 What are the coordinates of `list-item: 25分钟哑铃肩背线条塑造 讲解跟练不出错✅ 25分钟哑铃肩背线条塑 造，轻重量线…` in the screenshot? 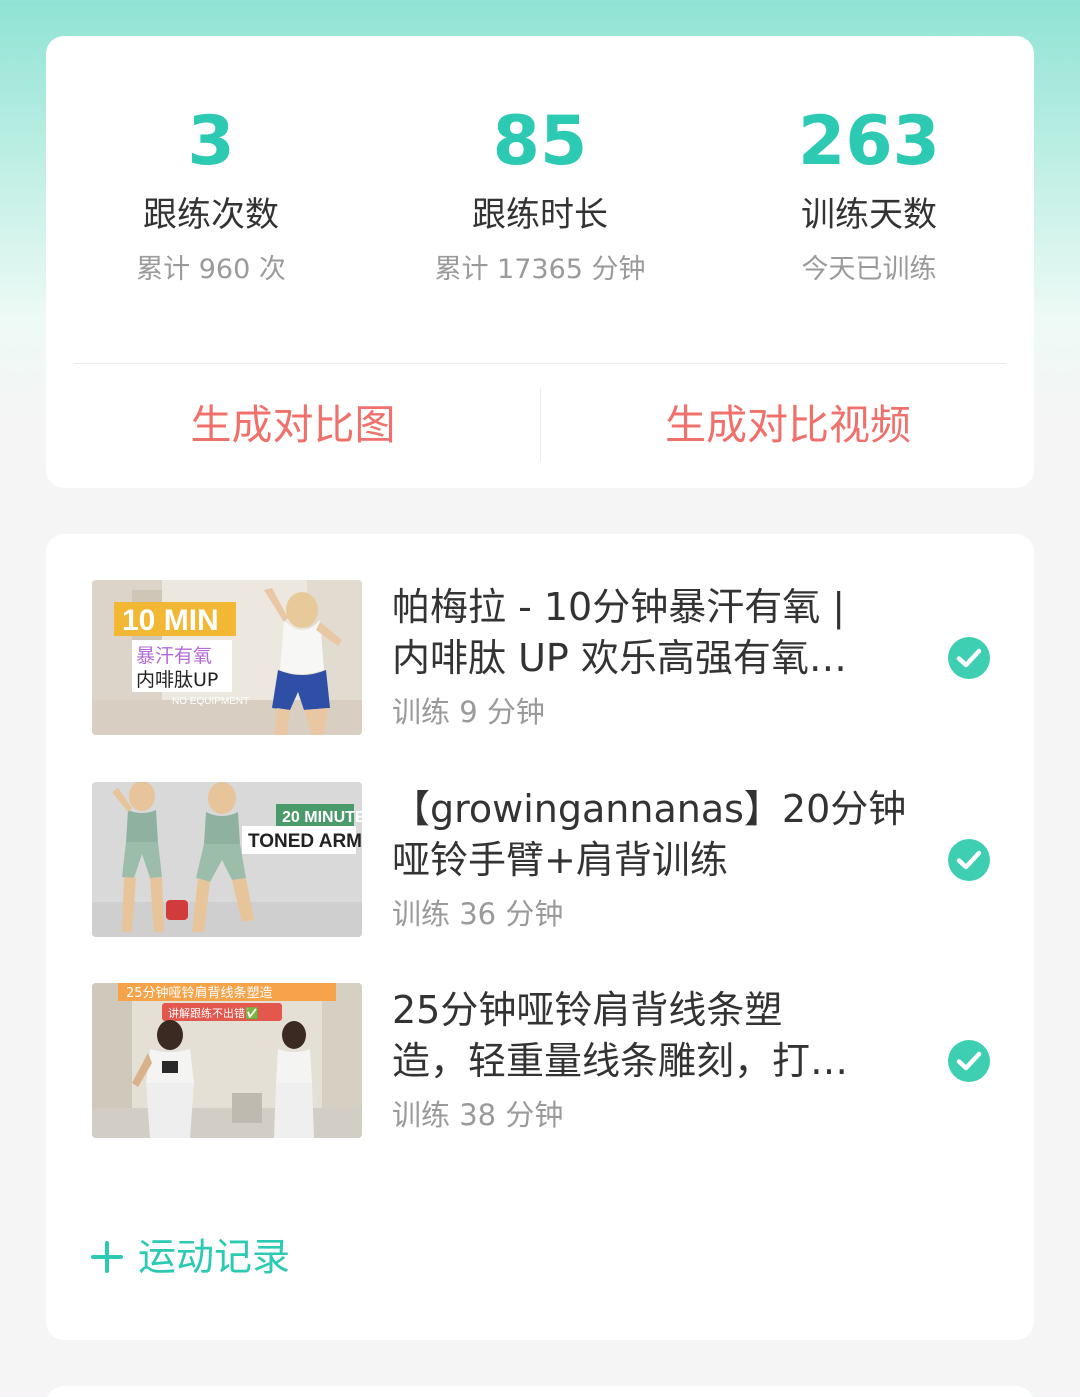 It's located at (542, 1062).